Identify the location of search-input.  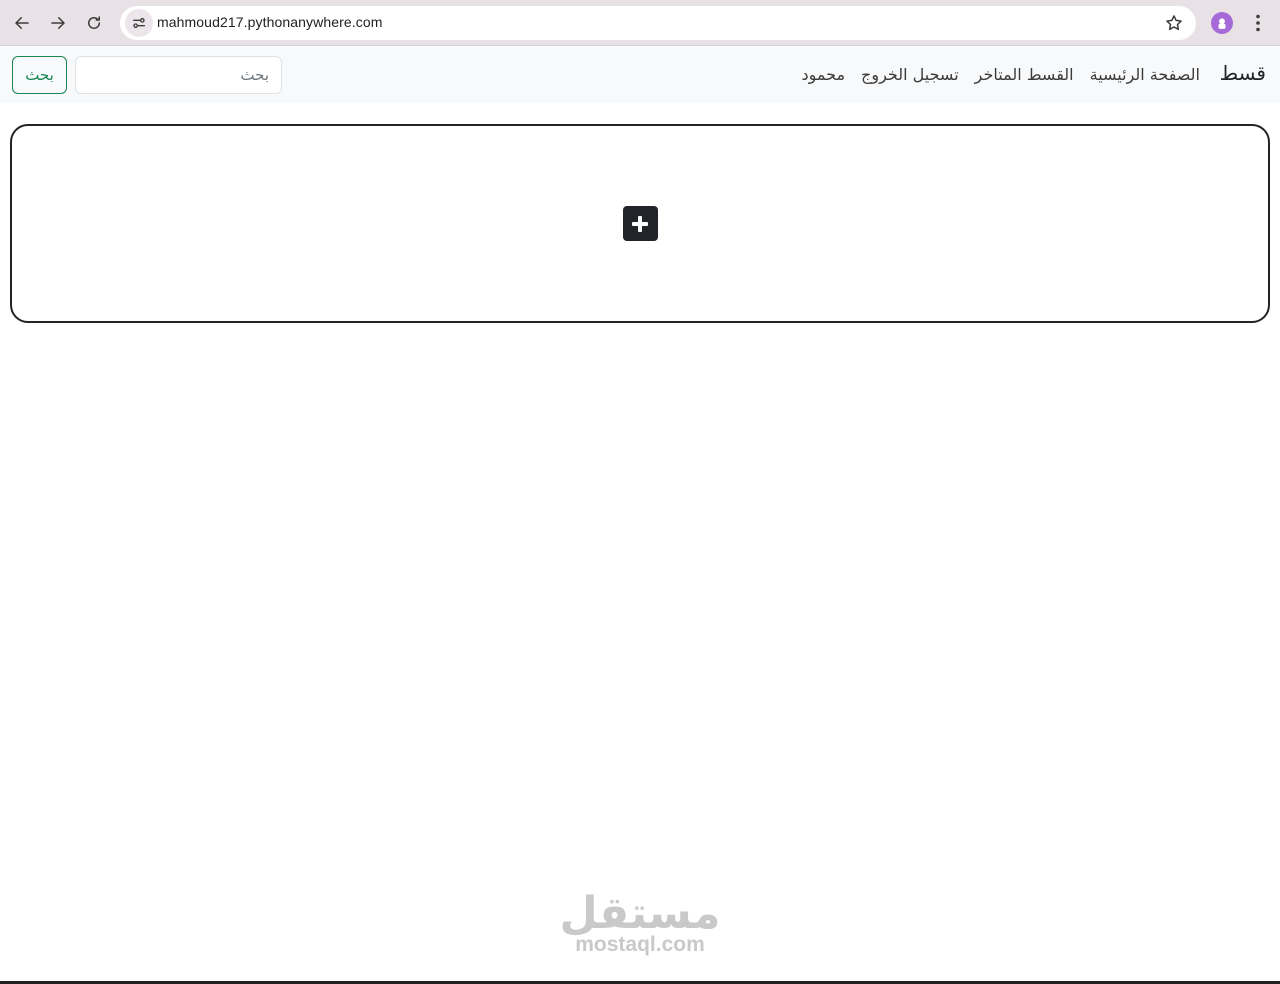
(178, 75).